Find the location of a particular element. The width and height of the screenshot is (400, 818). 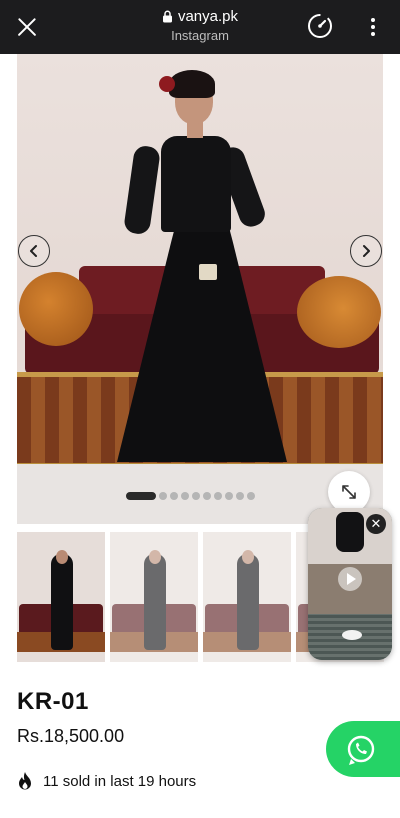

chevron-left-icon is located at coordinates (33, 251).